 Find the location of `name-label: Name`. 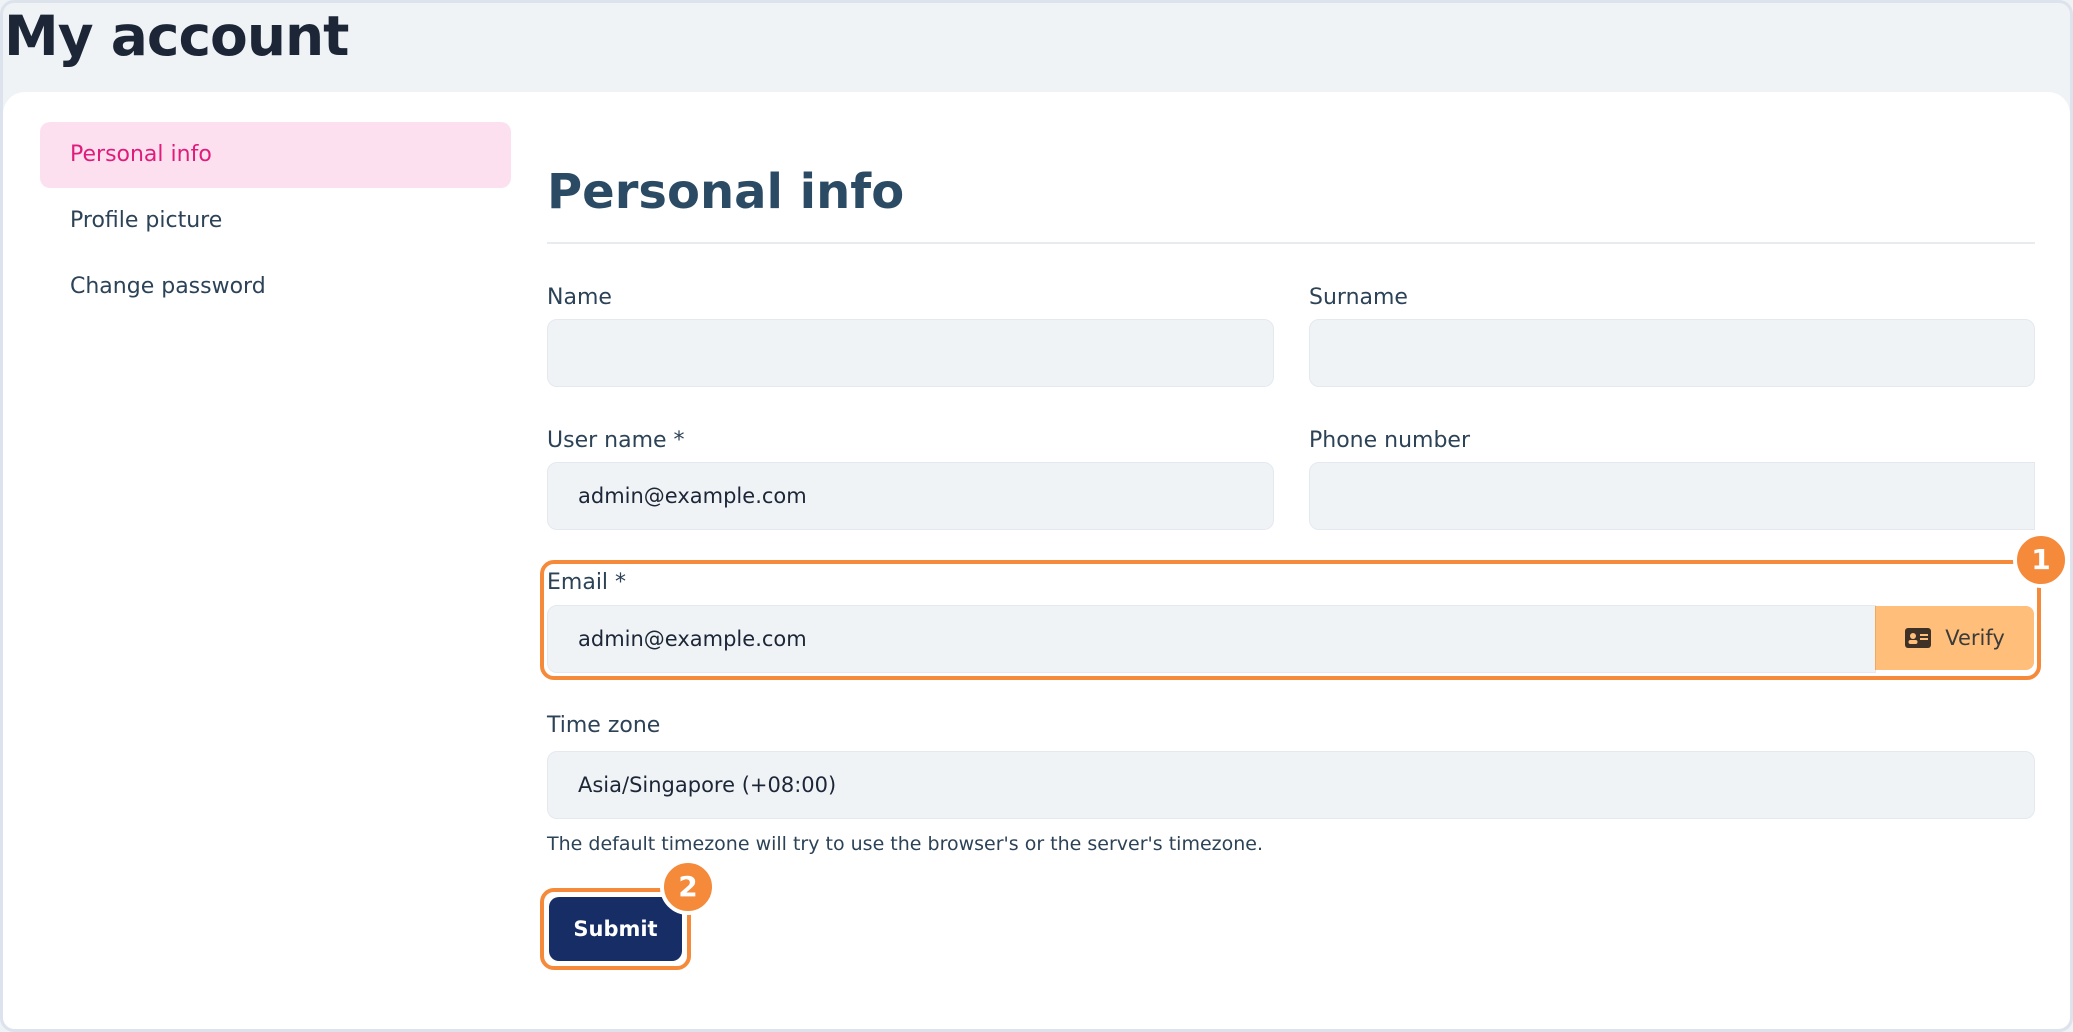

name-label: Name is located at coordinates (579, 297).